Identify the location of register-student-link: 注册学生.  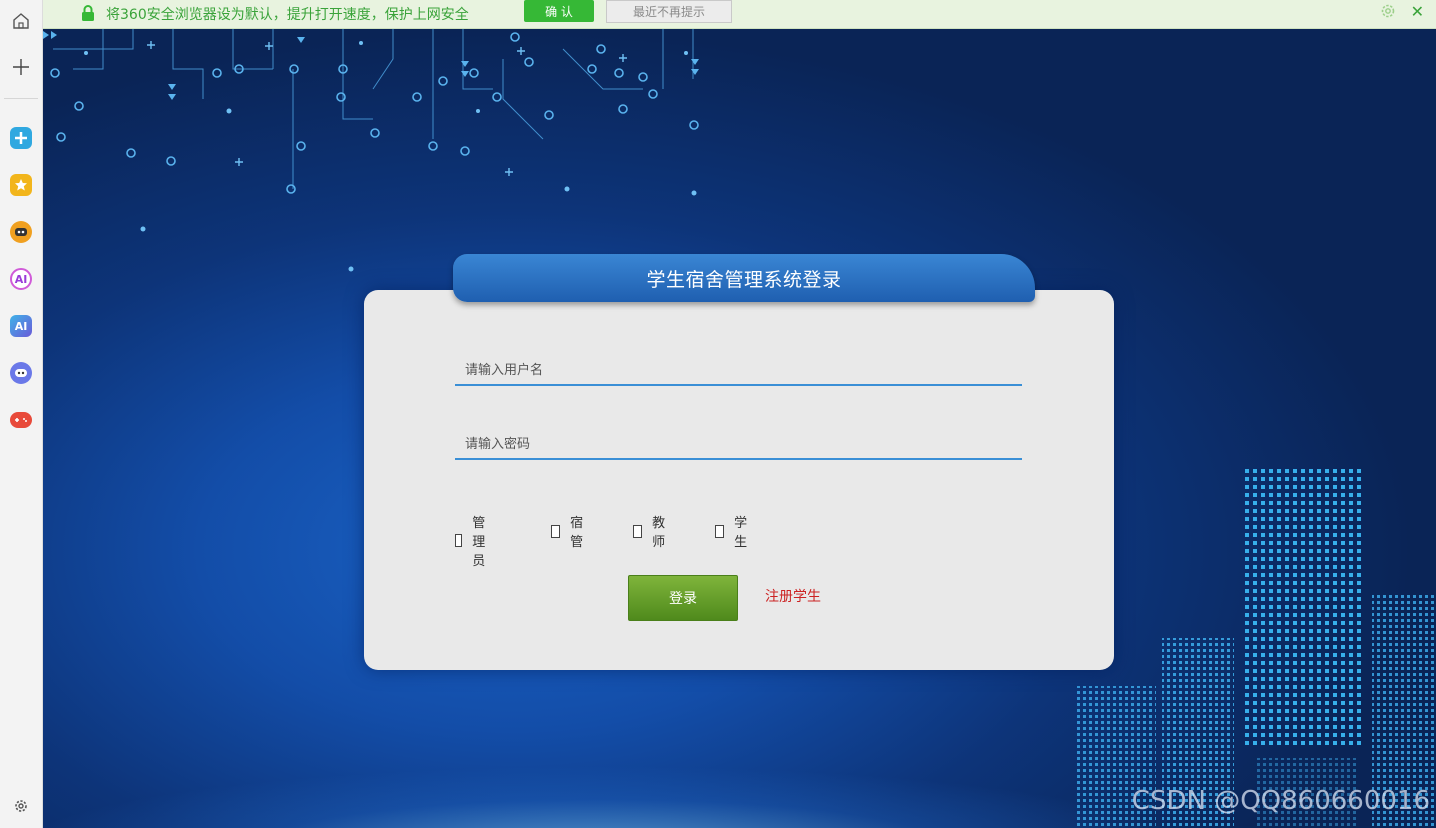
(793, 596).